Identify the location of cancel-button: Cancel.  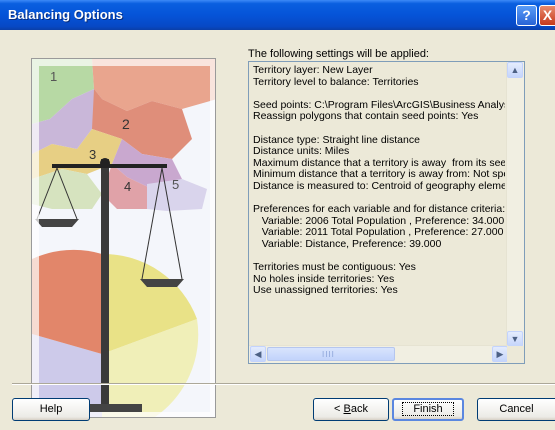
(516, 409).